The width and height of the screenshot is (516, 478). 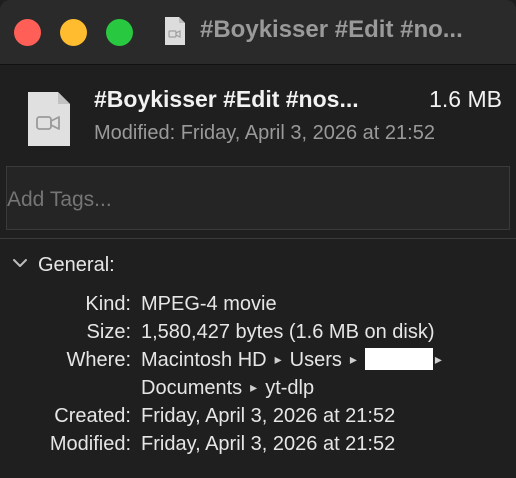 What do you see at coordinates (264, 133) in the screenshot?
I see `file-modified-date: Modified: Friday, April 3, 2026 at 21:52` at bounding box center [264, 133].